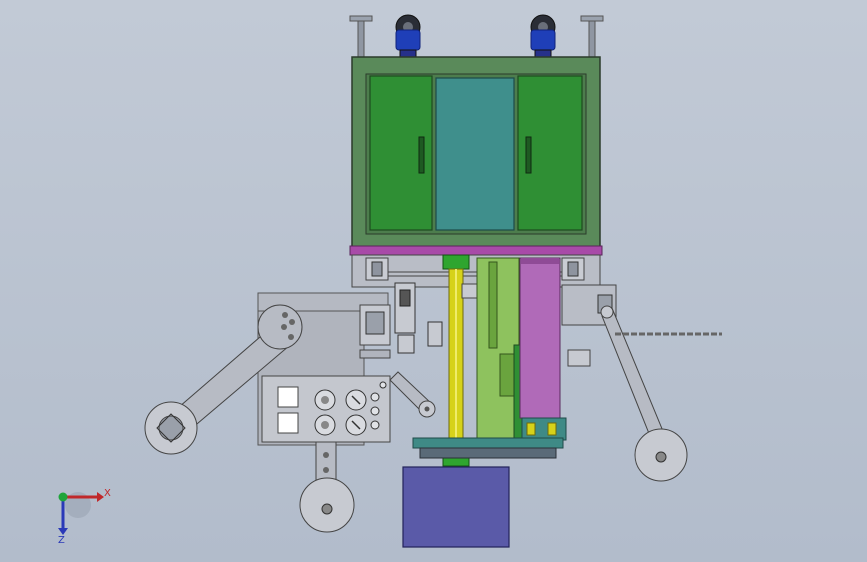 The width and height of the screenshot is (867, 562). What do you see at coordinates (63, 497) in the screenshot?
I see `y-axis-dot` at bounding box center [63, 497].